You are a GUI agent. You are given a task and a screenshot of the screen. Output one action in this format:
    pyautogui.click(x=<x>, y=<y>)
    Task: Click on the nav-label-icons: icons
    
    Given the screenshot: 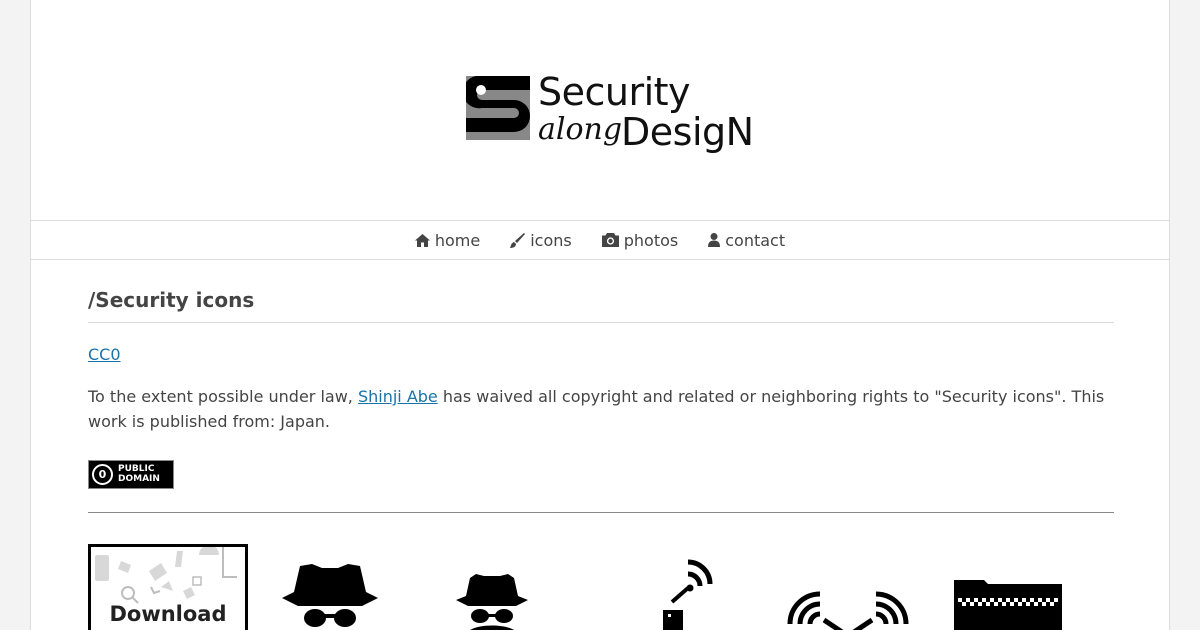 What is the action you would take?
    pyautogui.click(x=551, y=240)
    